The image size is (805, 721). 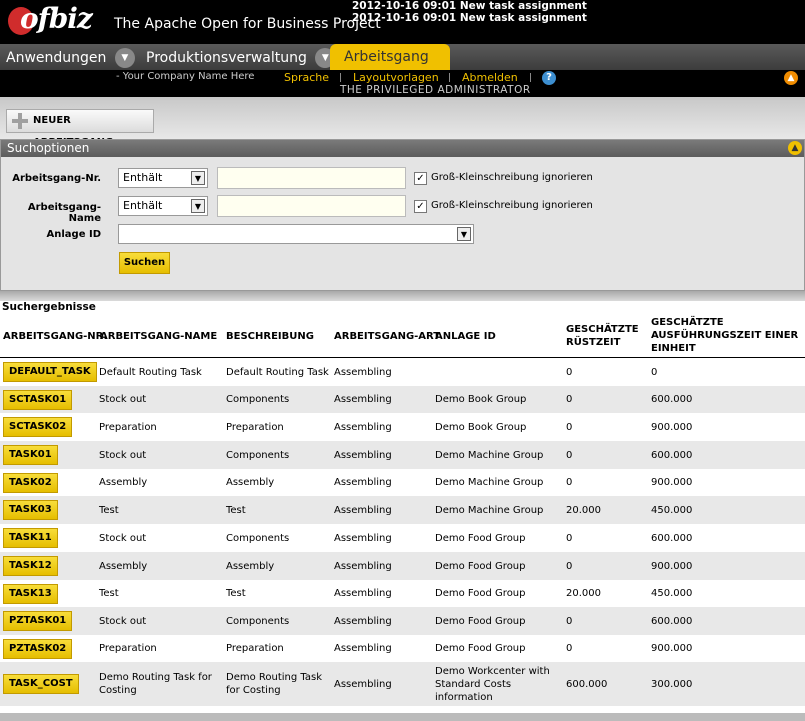 What do you see at coordinates (396, 77) in the screenshot?
I see `layout-link: Layoutvorlagen` at bounding box center [396, 77].